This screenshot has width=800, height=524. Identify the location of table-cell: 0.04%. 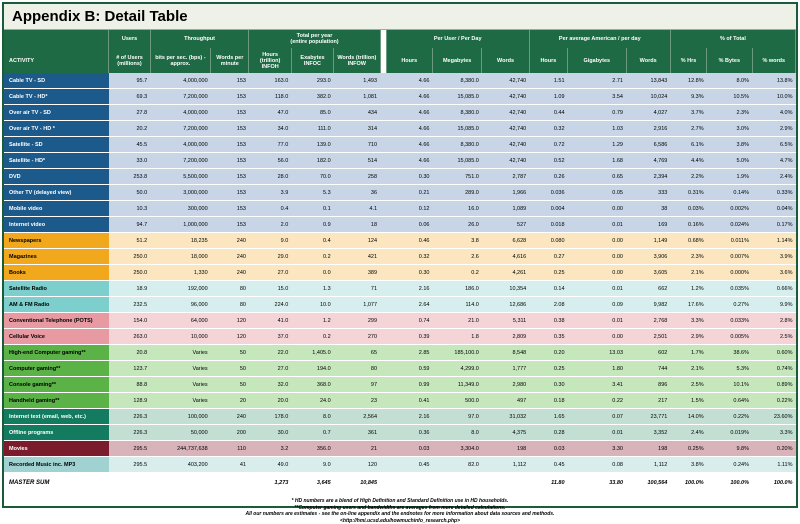
(774, 209).